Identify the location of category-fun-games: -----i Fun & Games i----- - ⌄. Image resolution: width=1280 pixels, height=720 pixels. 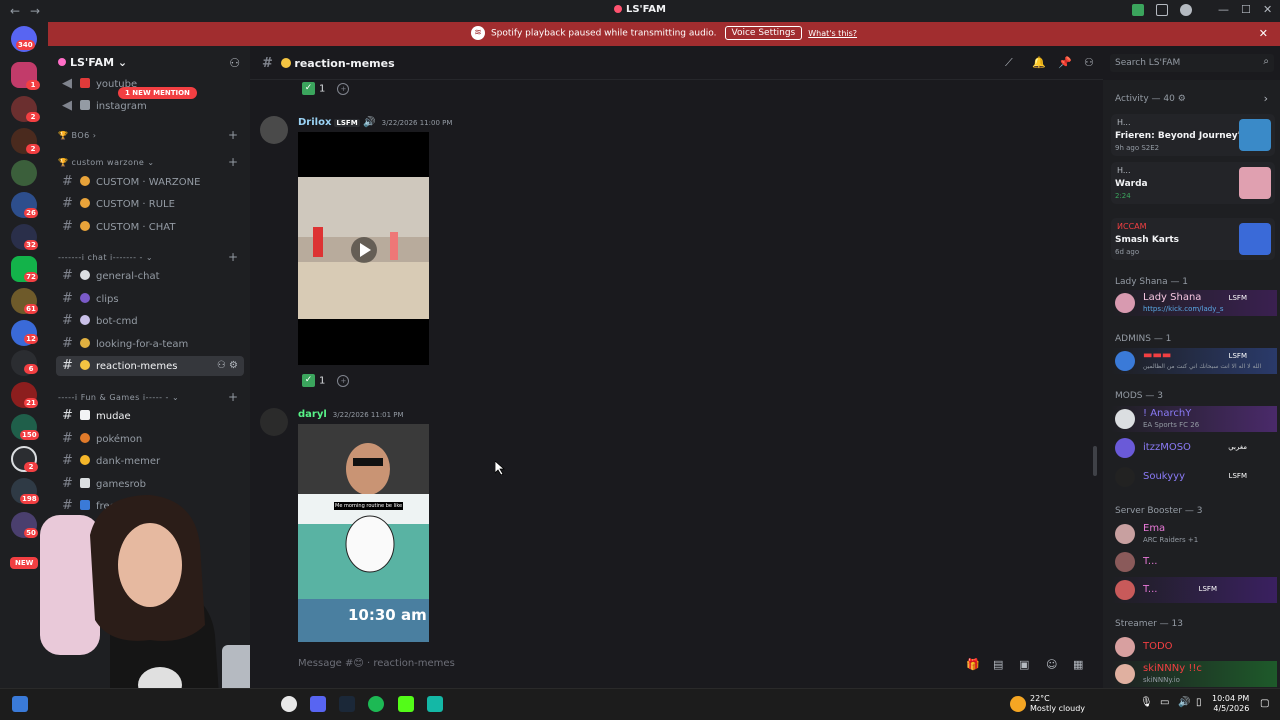
(118, 397).